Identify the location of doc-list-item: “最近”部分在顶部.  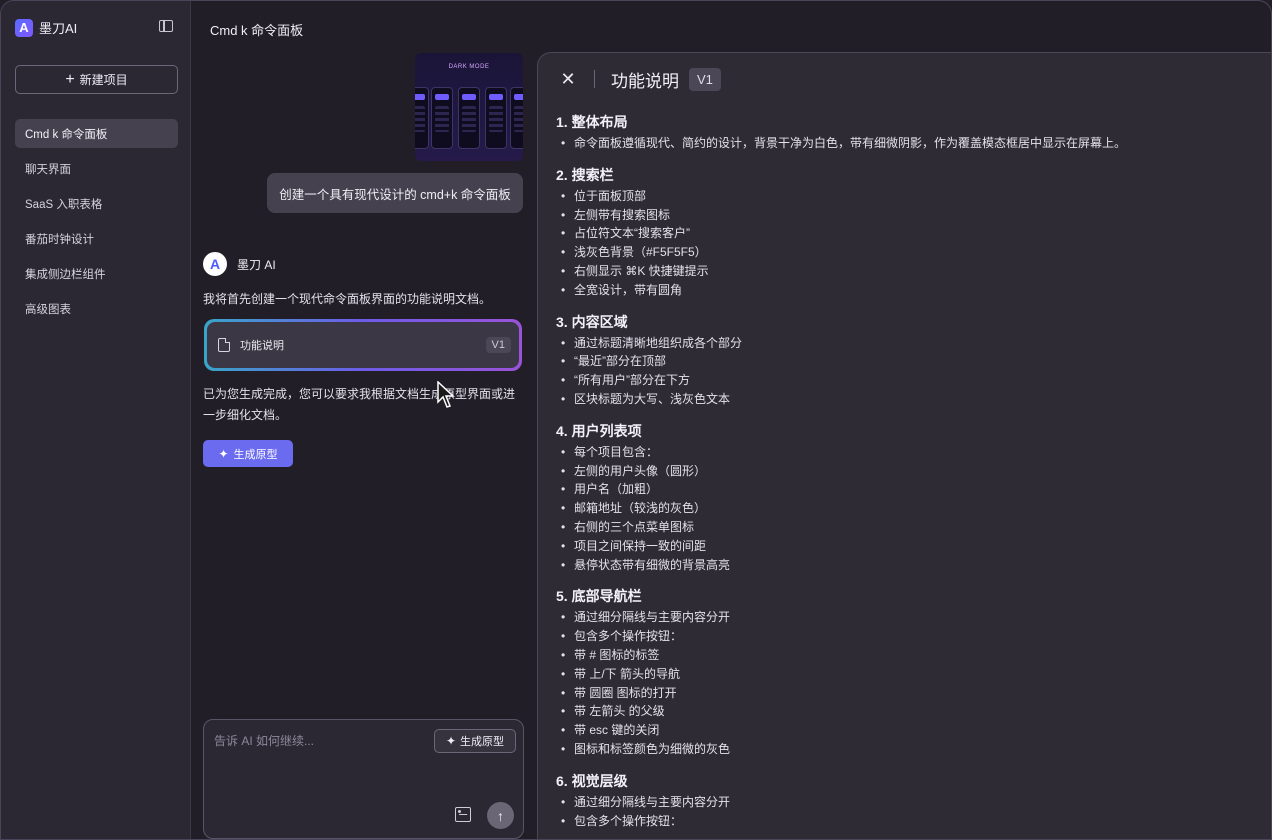
(906, 361).